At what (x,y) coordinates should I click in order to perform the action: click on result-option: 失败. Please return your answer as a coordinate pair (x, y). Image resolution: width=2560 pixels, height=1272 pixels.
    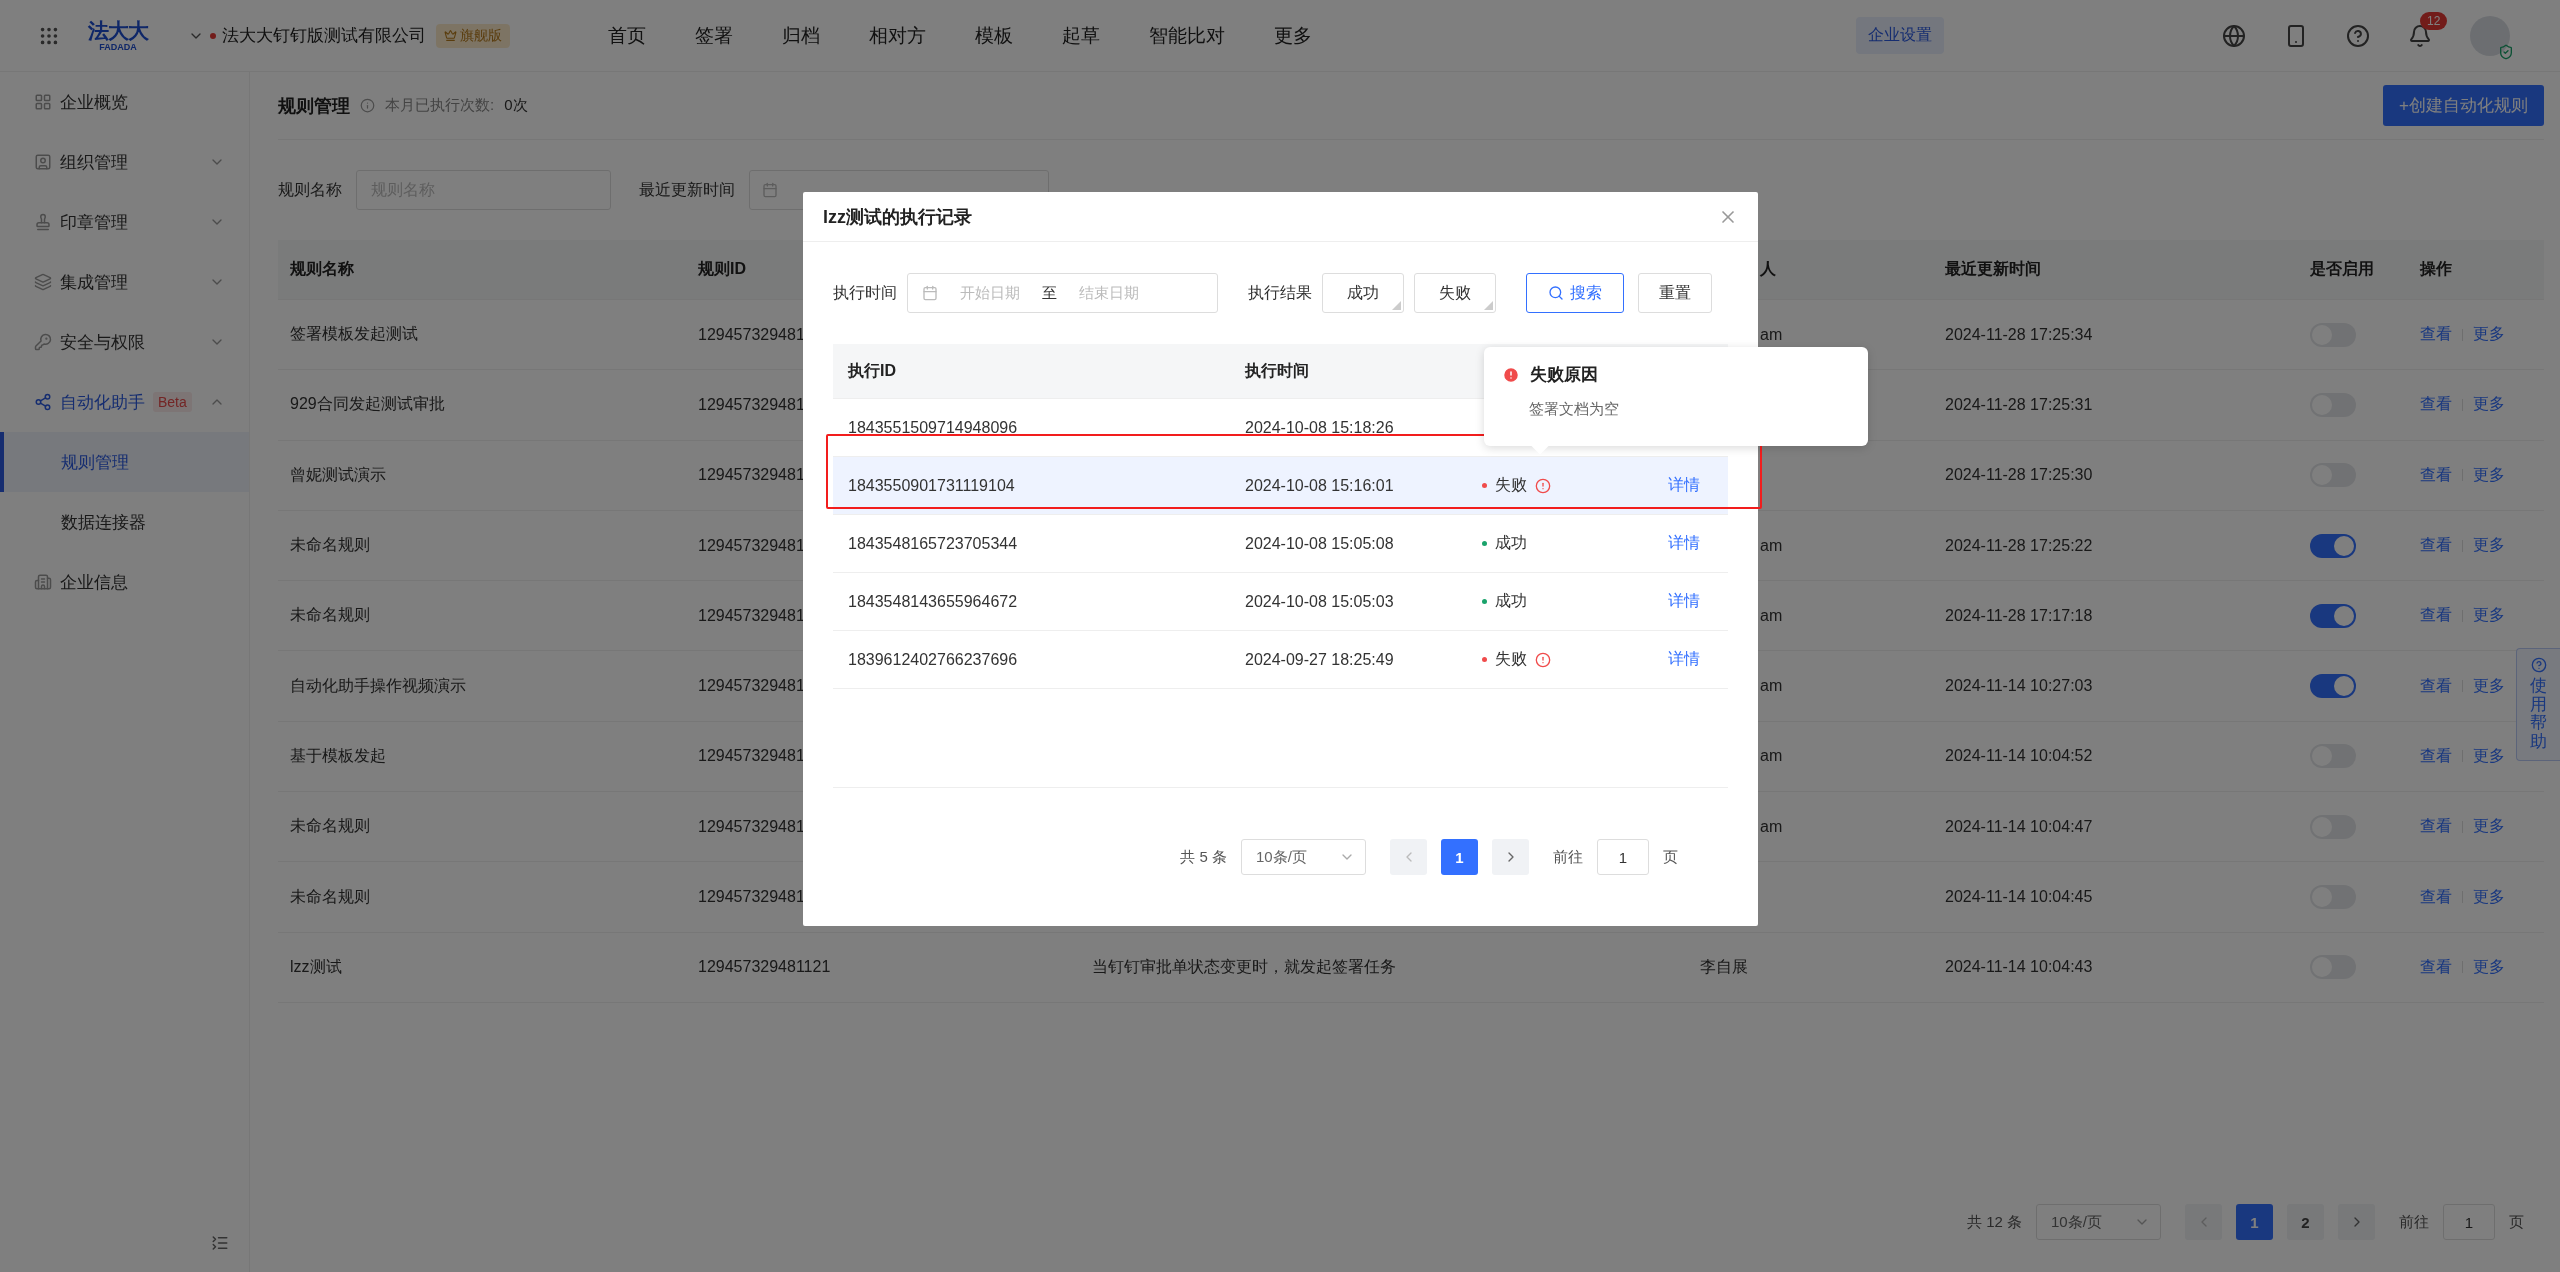
    Looking at the image, I should click on (1455, 293).